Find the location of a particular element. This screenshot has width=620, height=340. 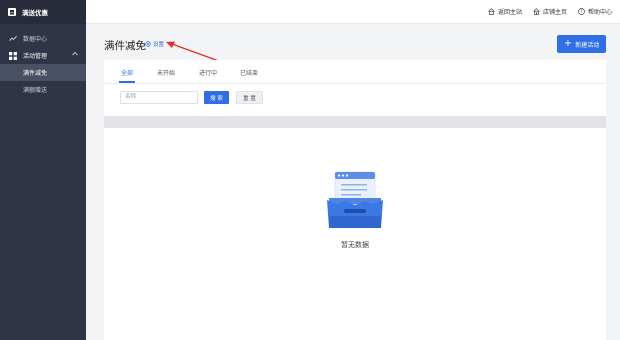

sidebar: 满送优惠 数据中心 活动管理 满件减免 满额赠送 is located at coordinates (43, 170).